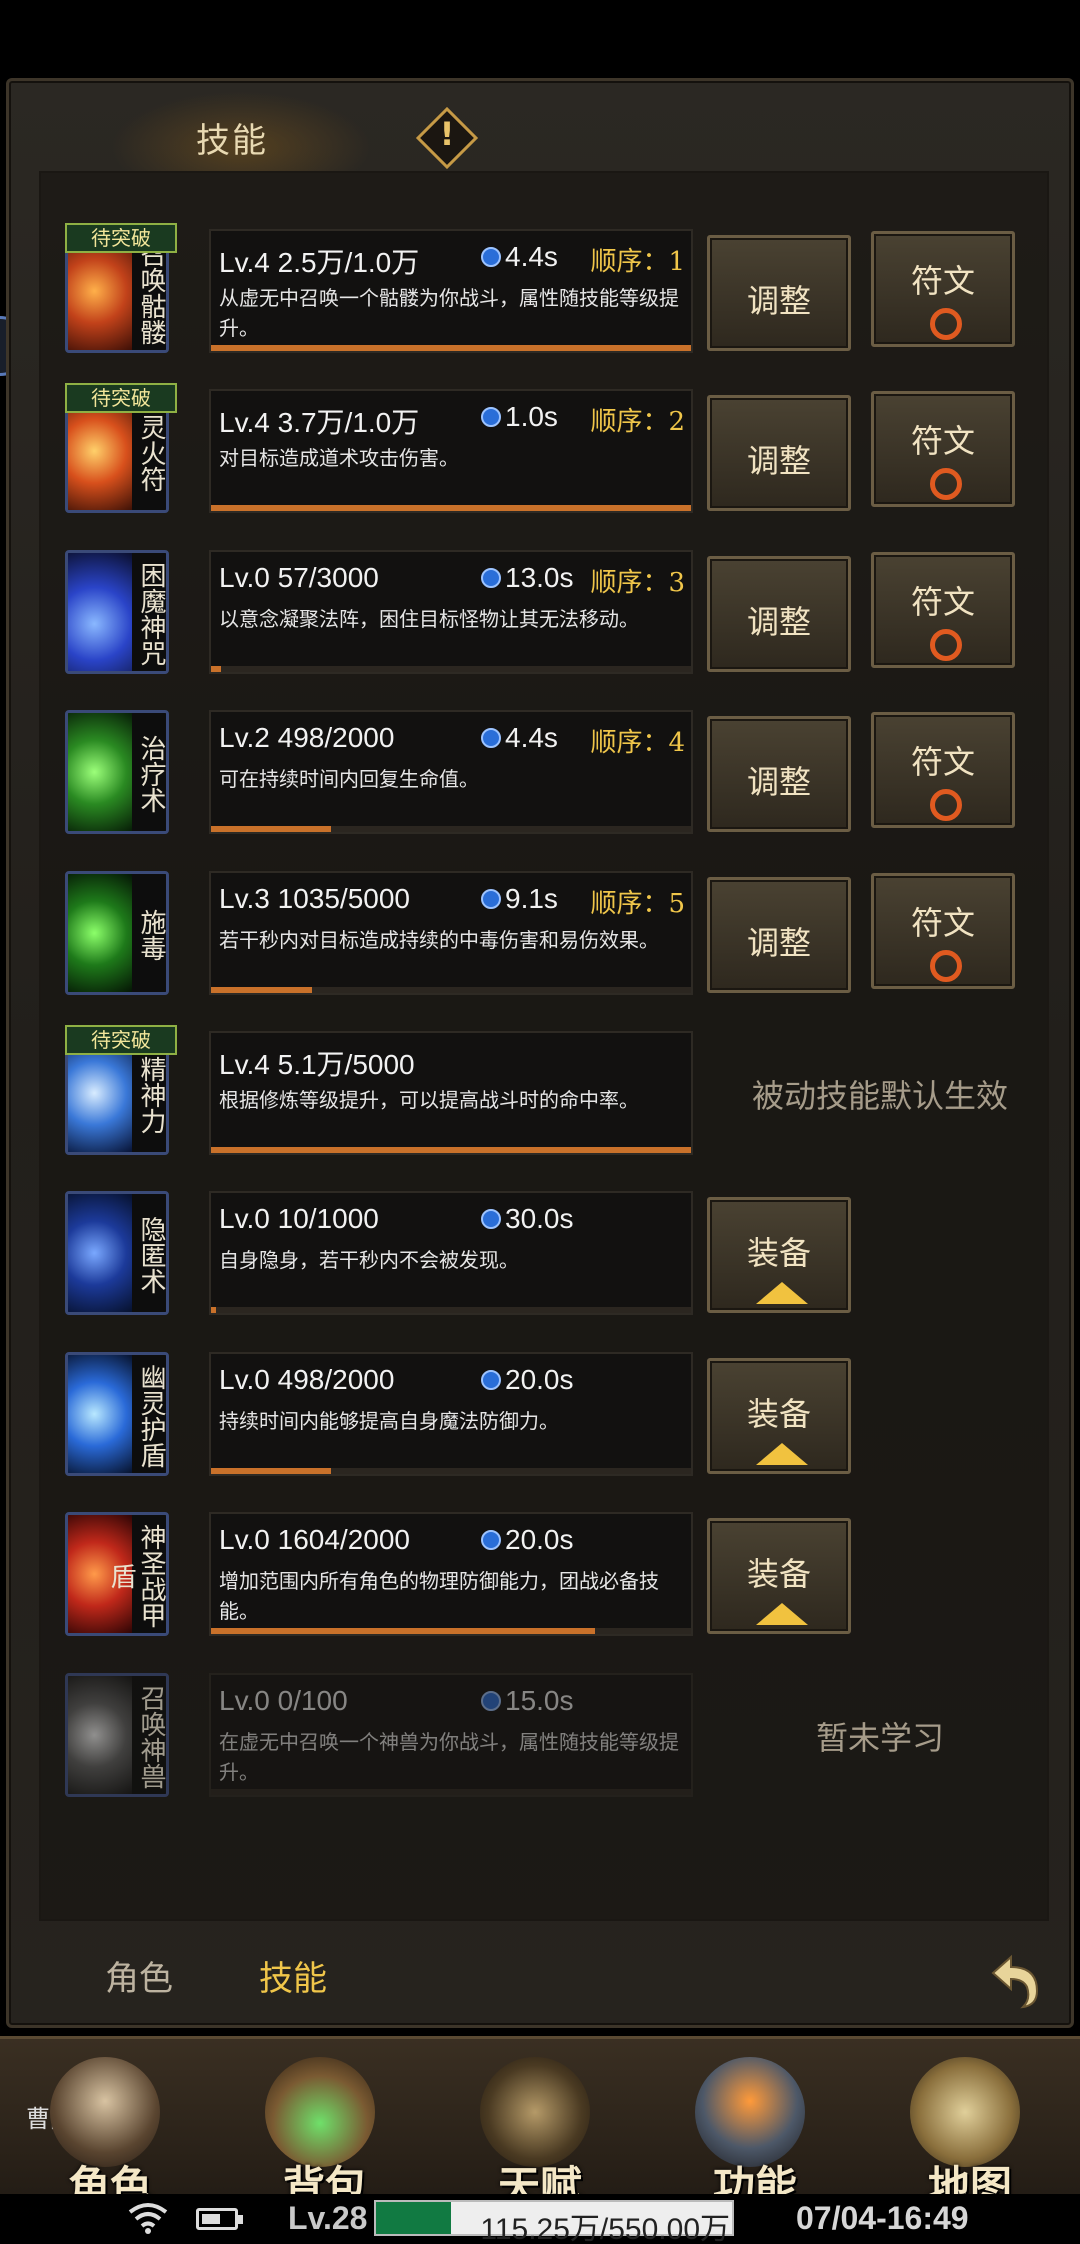  What do you see at coordinates (139, 1975) in the screenshot?
I see `tab-character: 角色` at bounding box center [139, 1975].